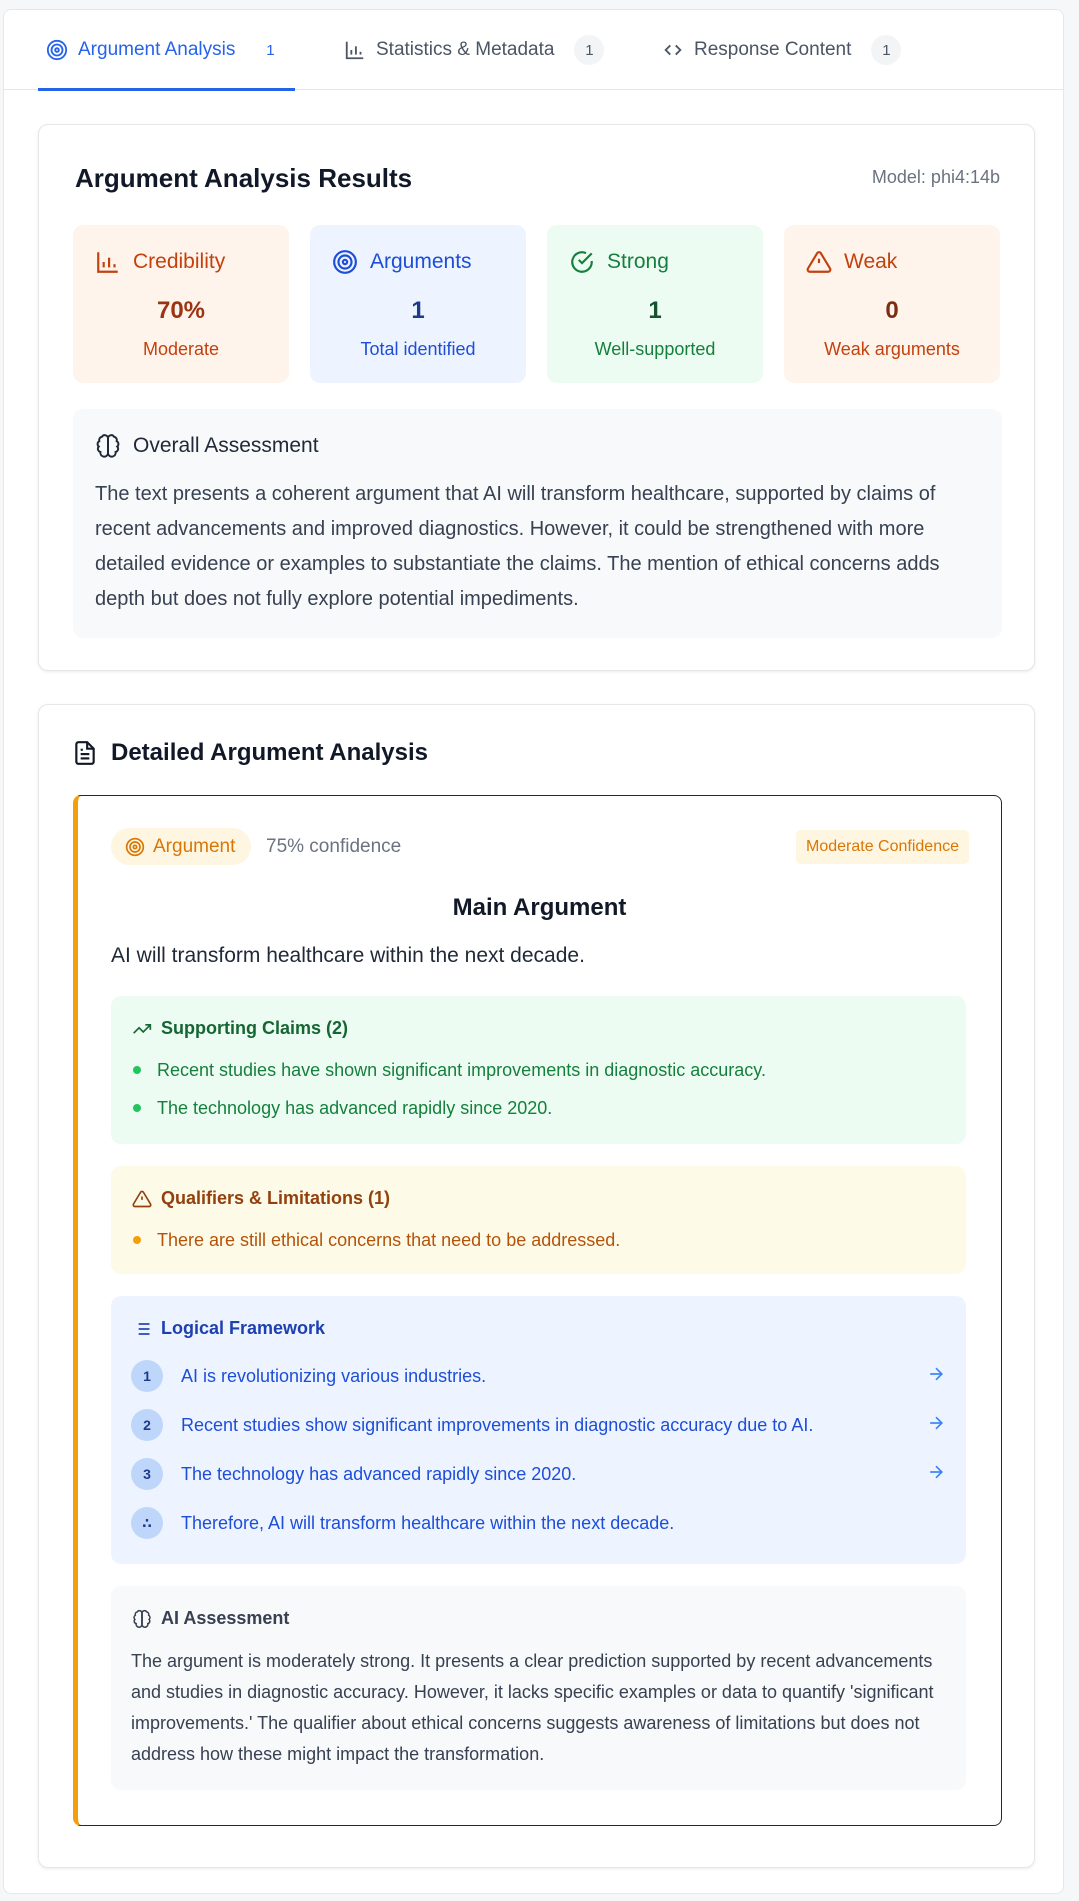  What do you see at coordinates (142, 1028) in the screenshot?
I see `trending-up-icon` at bounding box center [142, 1028].